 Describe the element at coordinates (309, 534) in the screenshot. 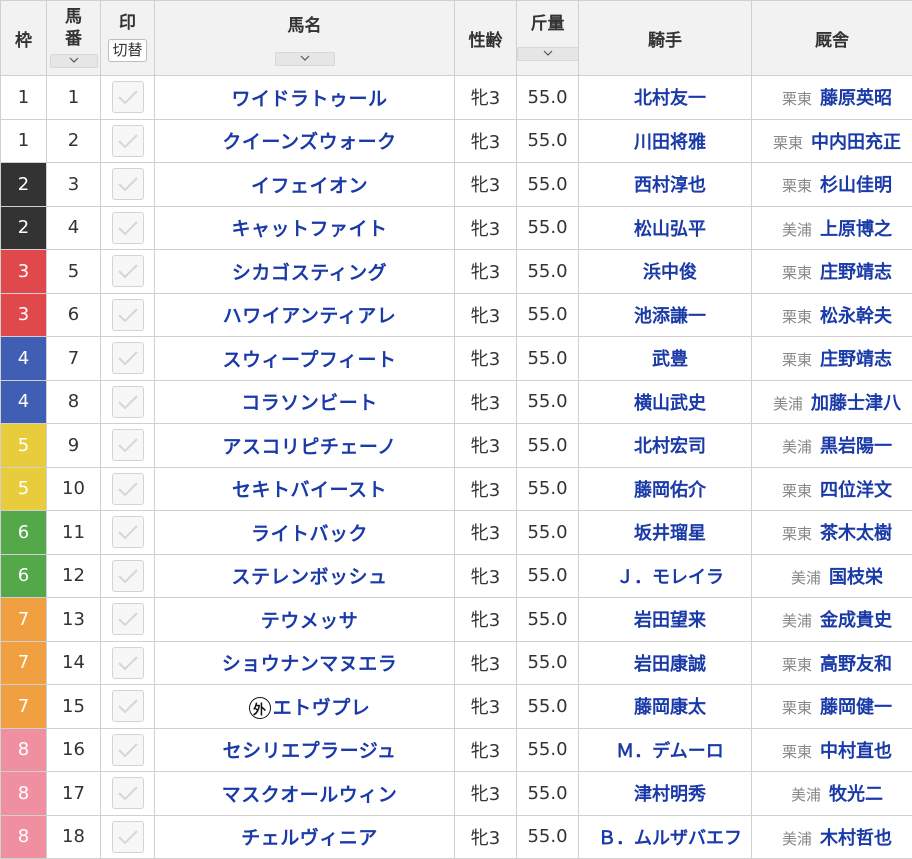

I see `horse-name-link: ライトバック` at that location.